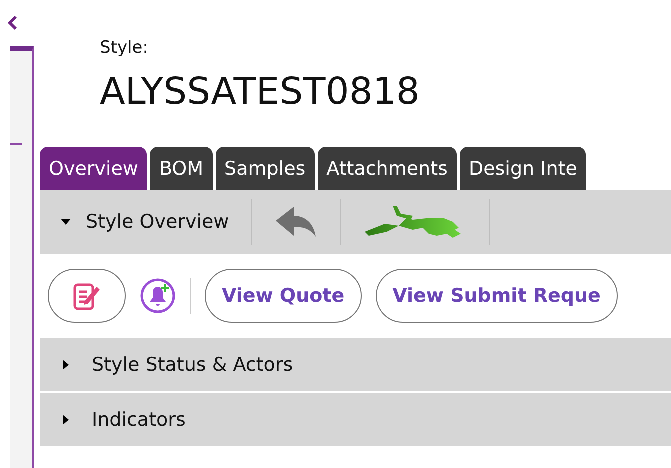  What do you see at coordinates (125, 48) in the screenshot?
I see `field-label: Style:` at bounding box center [125, 48].